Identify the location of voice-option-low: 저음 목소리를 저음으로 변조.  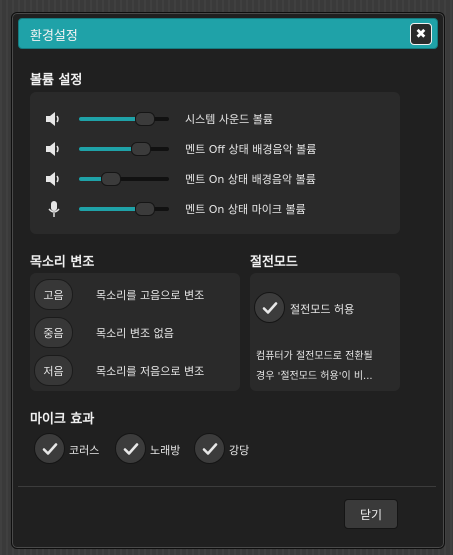
(135, 370).